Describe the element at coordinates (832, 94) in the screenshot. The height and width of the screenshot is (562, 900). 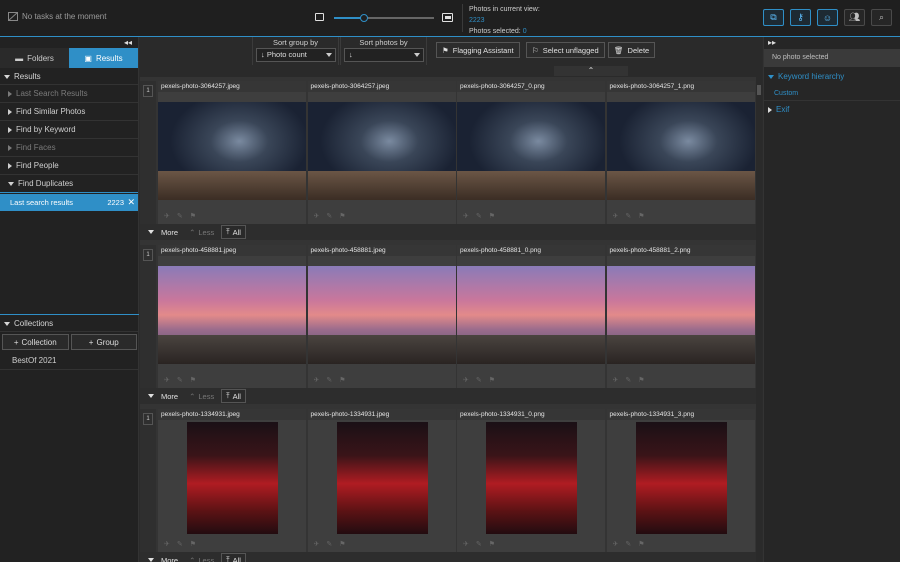
I see `keyword-item: Custom` at that location.